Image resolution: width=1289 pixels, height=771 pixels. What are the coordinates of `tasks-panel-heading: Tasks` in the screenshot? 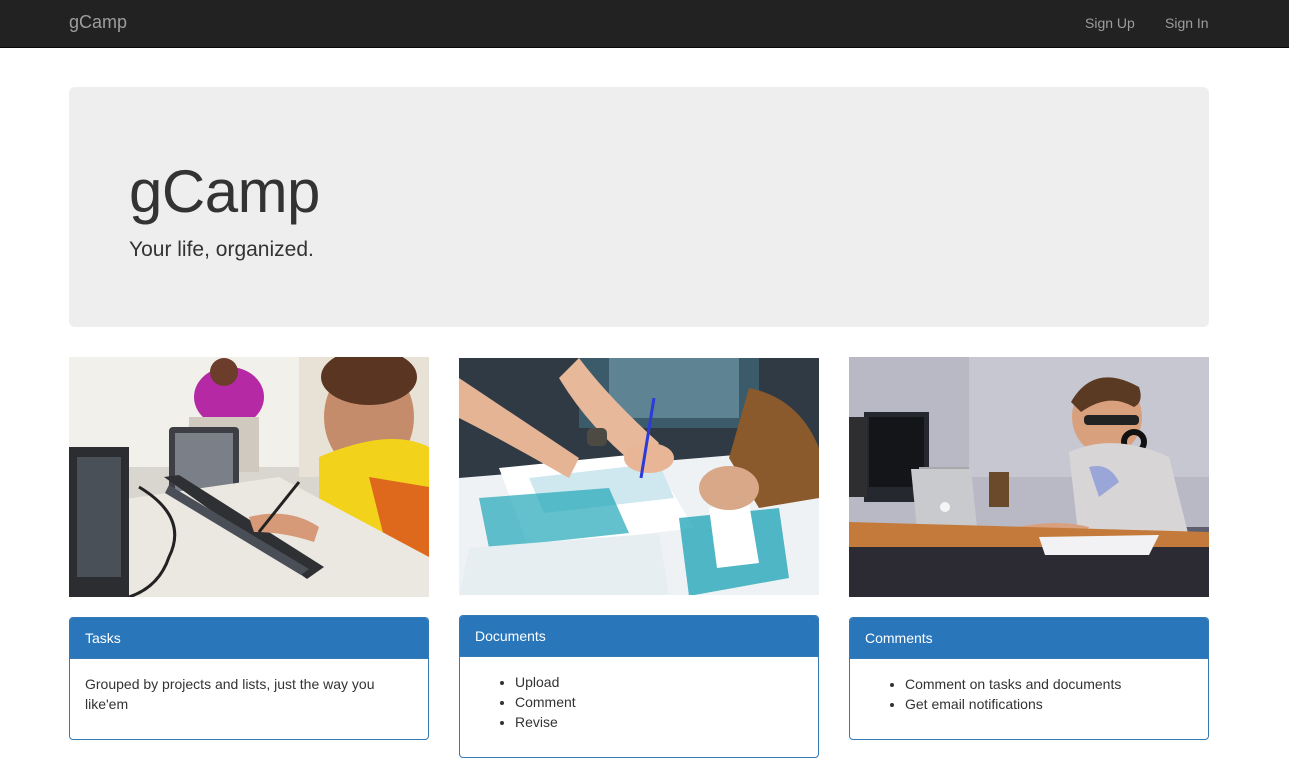 It's located at (249, 638).